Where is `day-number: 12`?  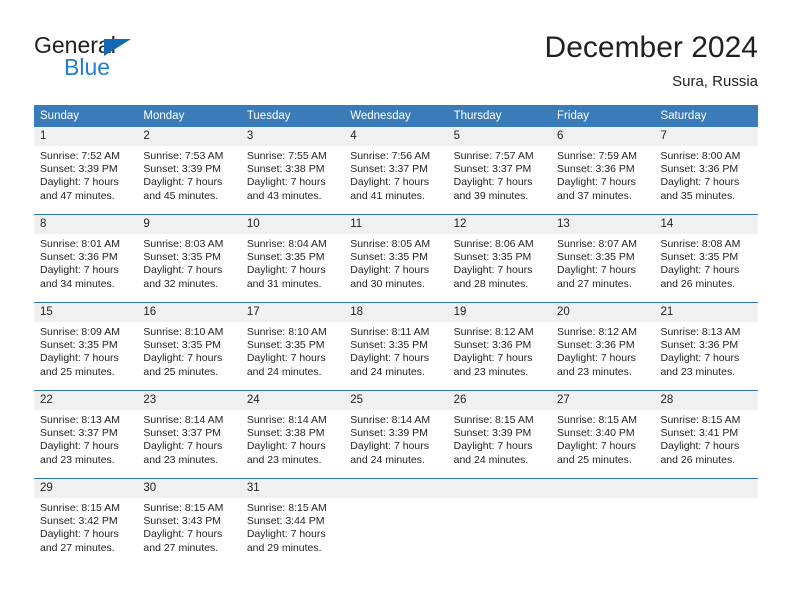
day-number: 12 is located at coordinates (499, 224).